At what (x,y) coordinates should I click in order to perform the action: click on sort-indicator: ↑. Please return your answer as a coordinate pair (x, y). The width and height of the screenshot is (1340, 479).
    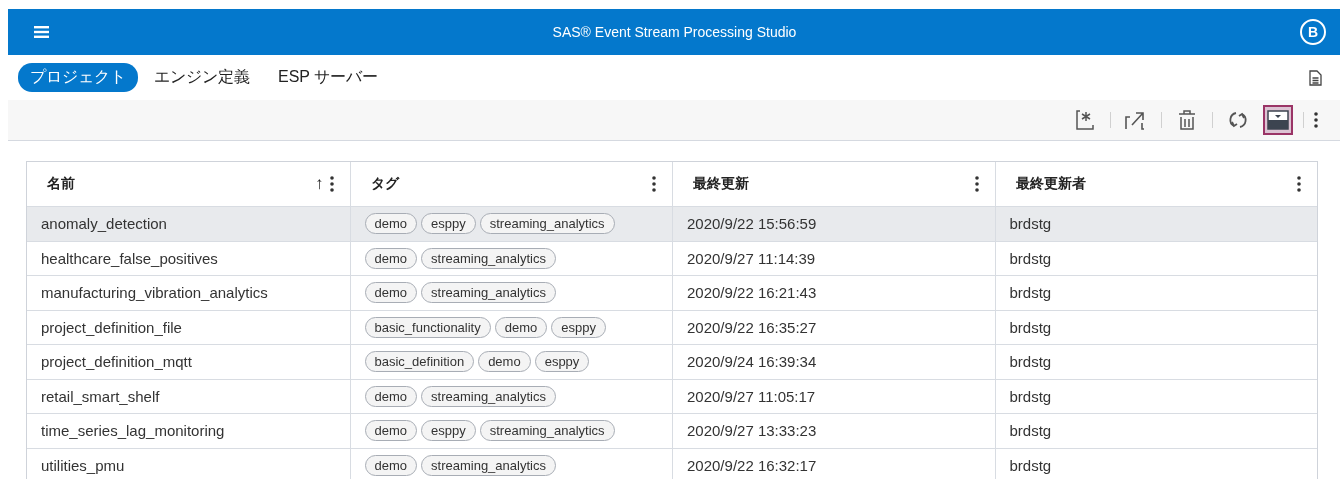
    Looking at the image, I should click on (319, 184).